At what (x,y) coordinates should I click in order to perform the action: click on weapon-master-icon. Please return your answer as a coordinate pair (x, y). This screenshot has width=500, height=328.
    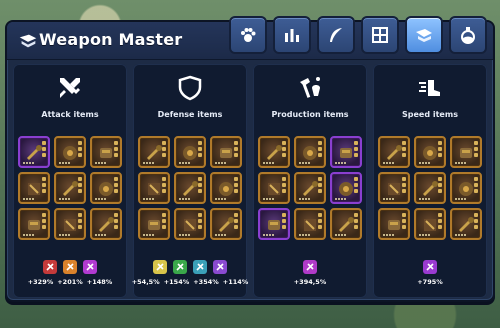
    Looking at the image, I should click on (424, 35).